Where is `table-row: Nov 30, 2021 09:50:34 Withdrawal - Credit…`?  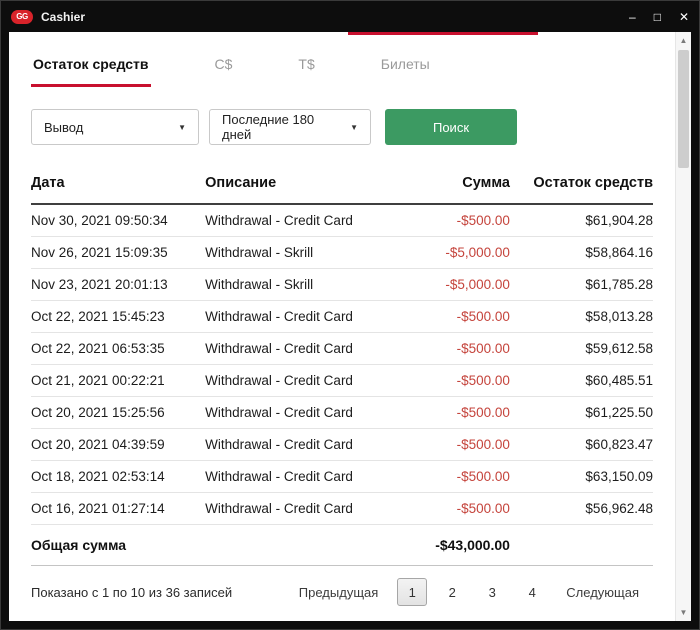 table-row: Nov 30, 2021 09:50:34 Withdrawal - Credit… is located at coordinates (342, 220).